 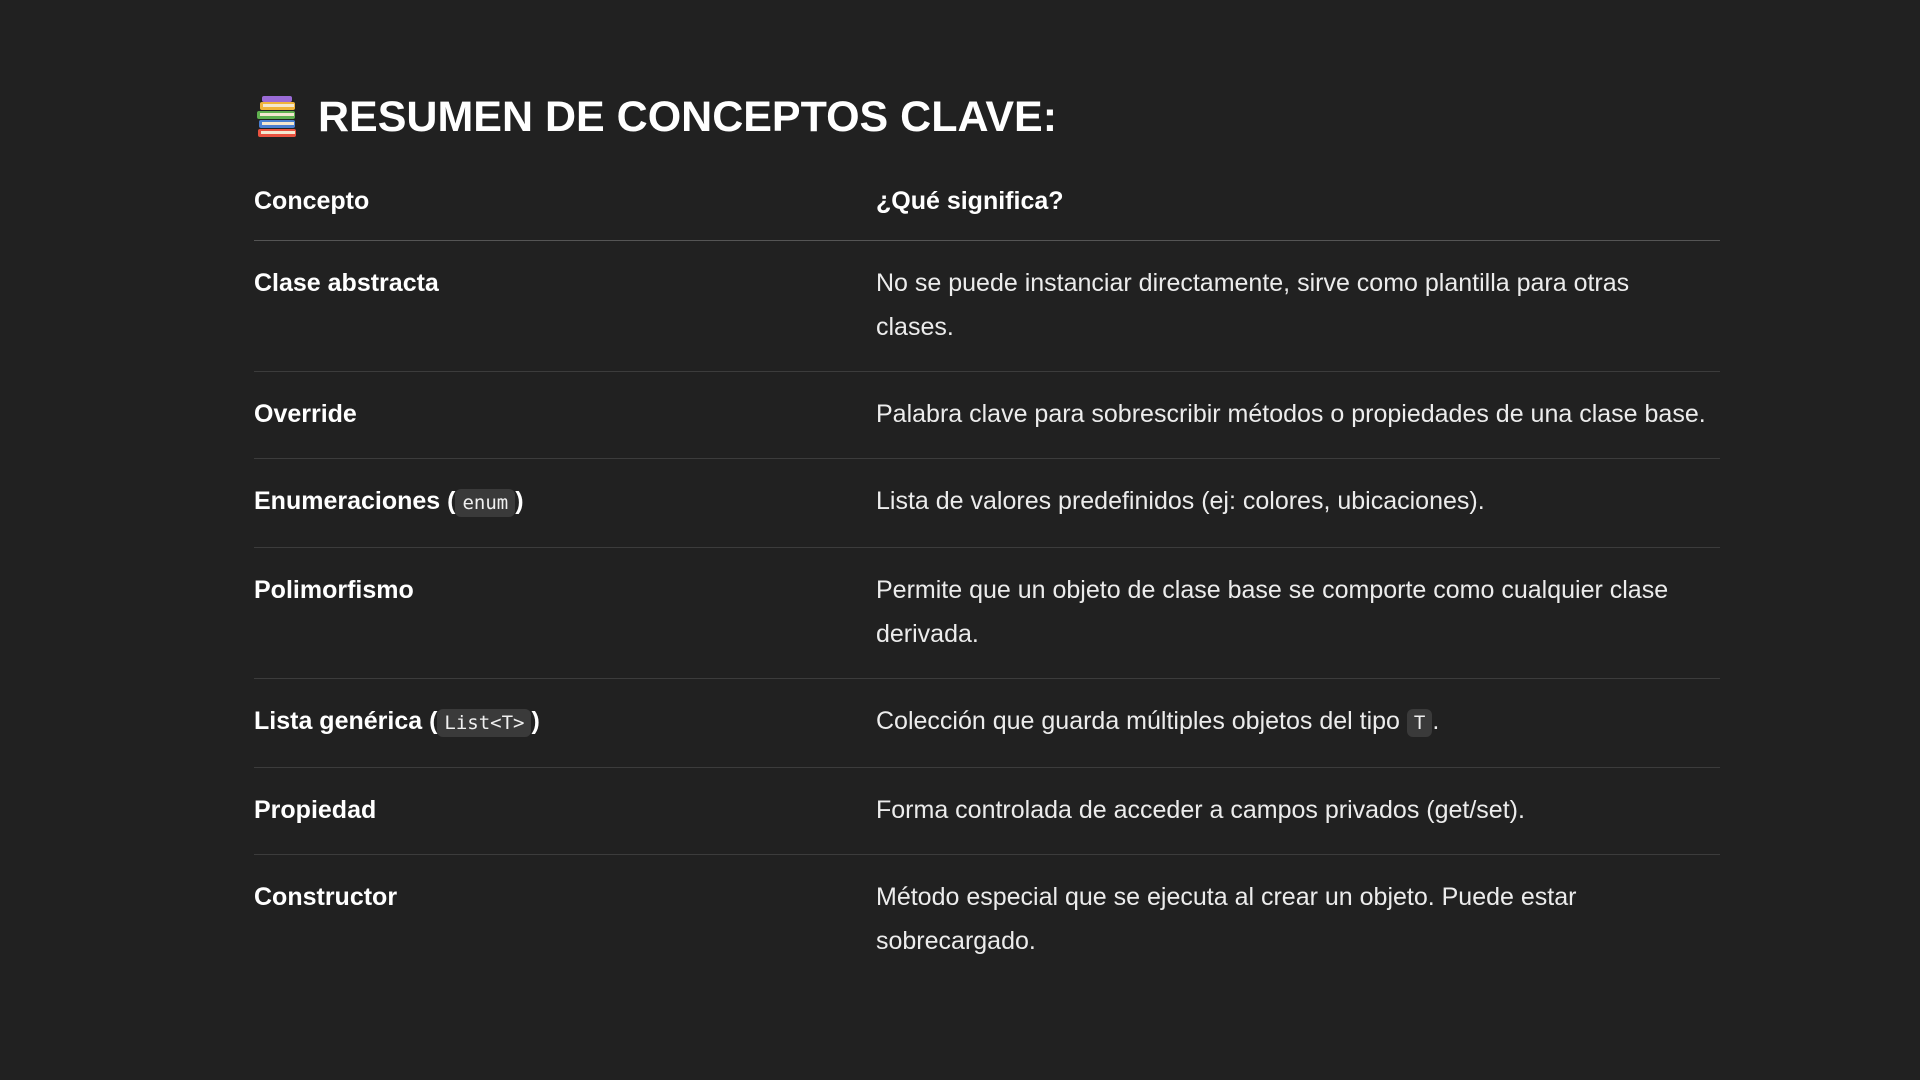 I want to click on section-heading: RESUMEN DE CONCEPTOS CLAVE:, so click(x=987, y=117).